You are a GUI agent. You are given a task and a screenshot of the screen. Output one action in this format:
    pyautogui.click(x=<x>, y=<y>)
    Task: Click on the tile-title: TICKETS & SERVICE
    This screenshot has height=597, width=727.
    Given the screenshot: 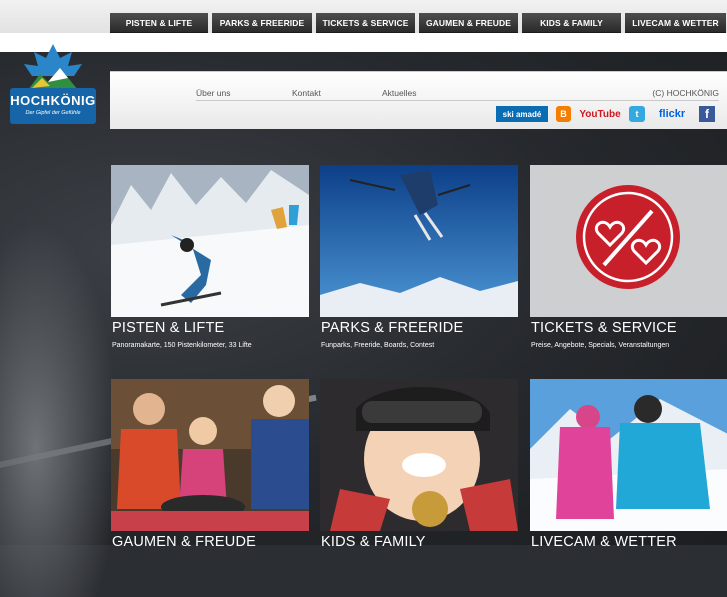 What is the action you would take?
    pyautogui.click(x=604, y=328)
    